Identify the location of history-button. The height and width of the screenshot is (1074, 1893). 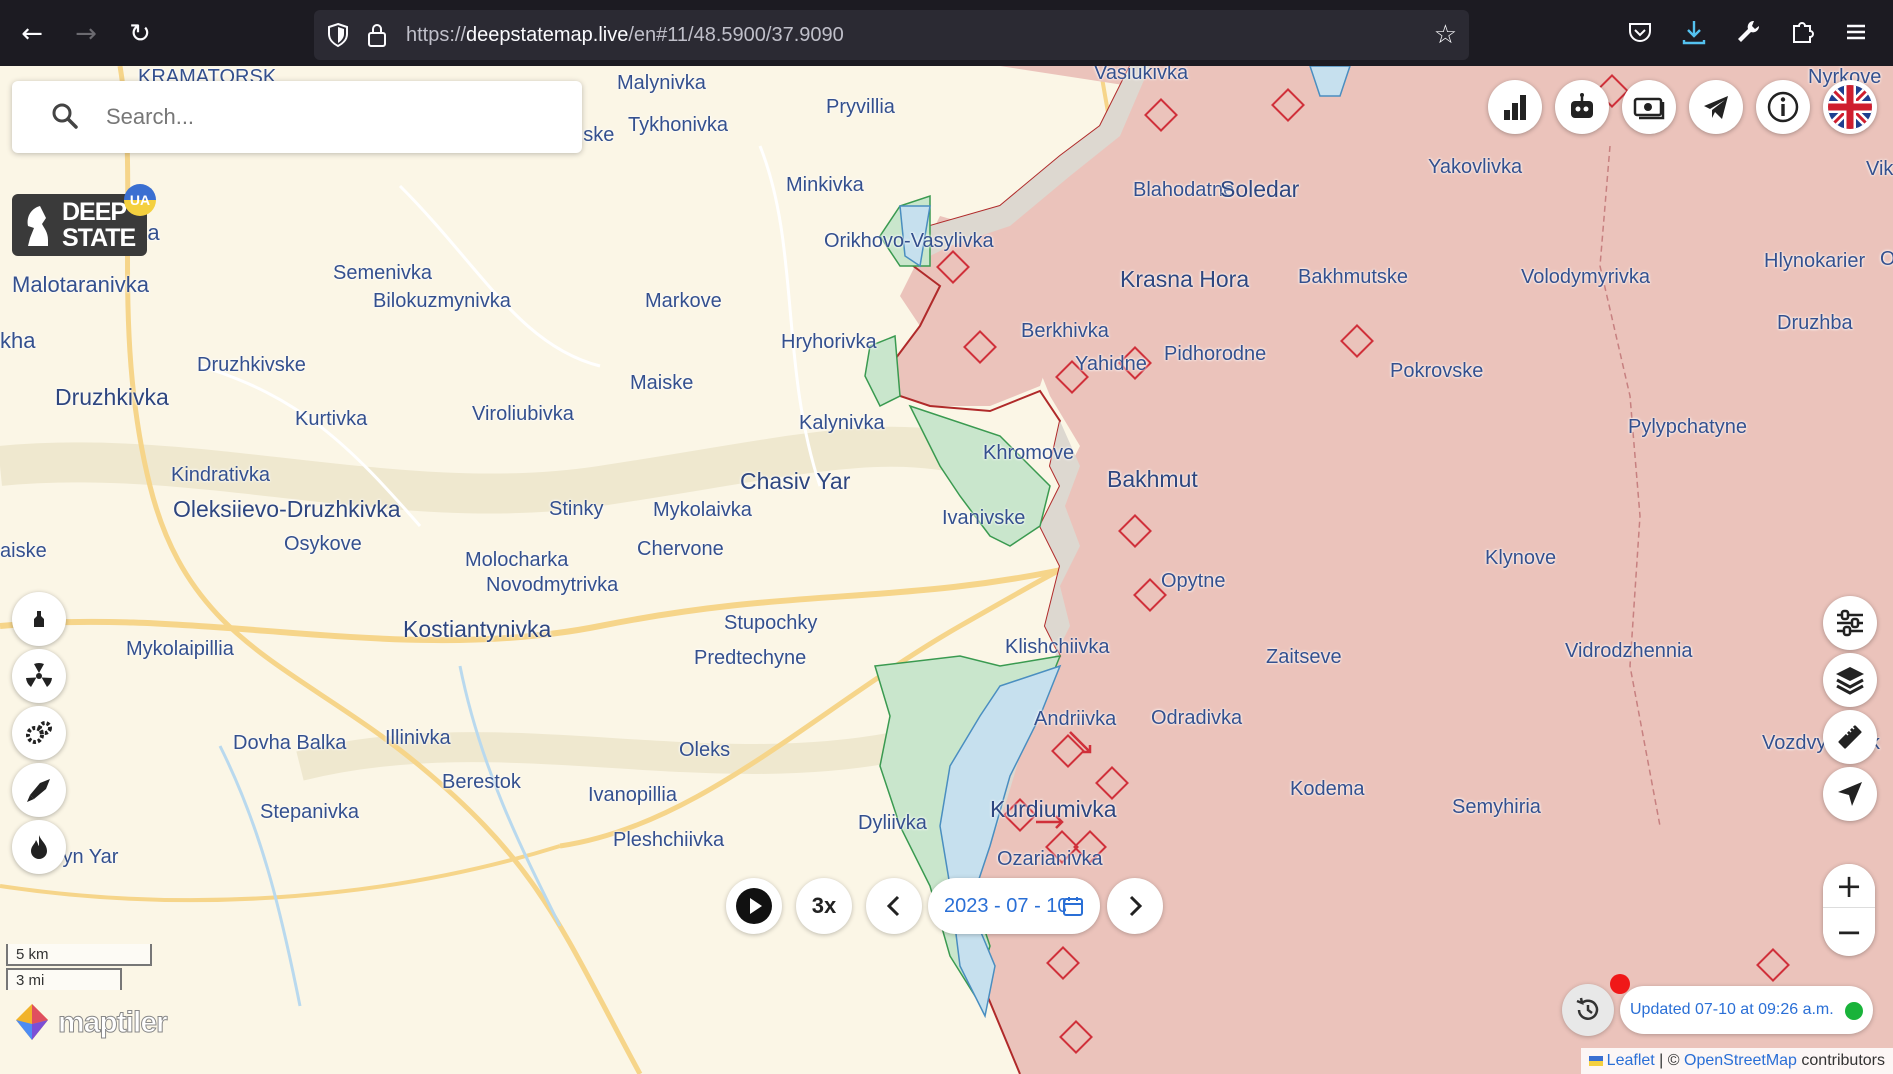
(1588, 1010).